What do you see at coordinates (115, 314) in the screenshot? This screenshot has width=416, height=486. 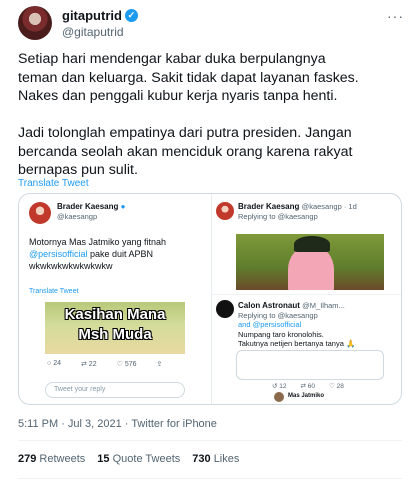 I see `meme-caption-line1: Kasihan Mana` at bounding box center [115, 314].